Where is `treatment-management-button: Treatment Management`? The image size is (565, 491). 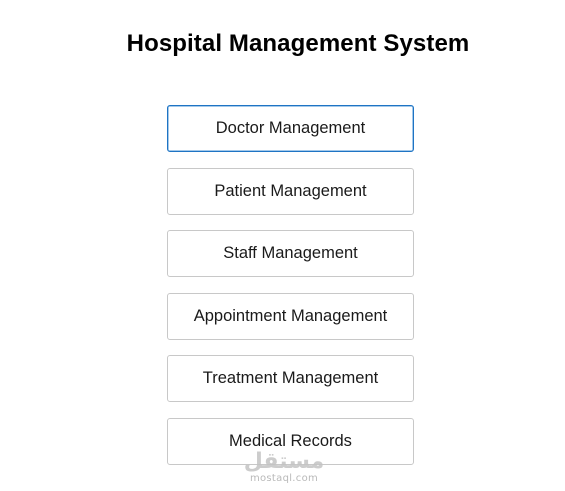
treatment-management-button: Treatment Management is located at coordinates (290, 378).